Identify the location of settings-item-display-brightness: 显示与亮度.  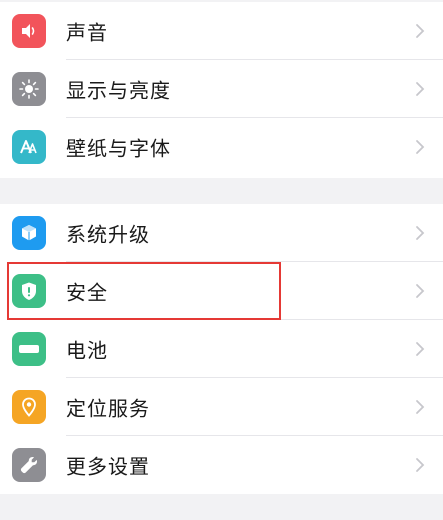
(221, 89).